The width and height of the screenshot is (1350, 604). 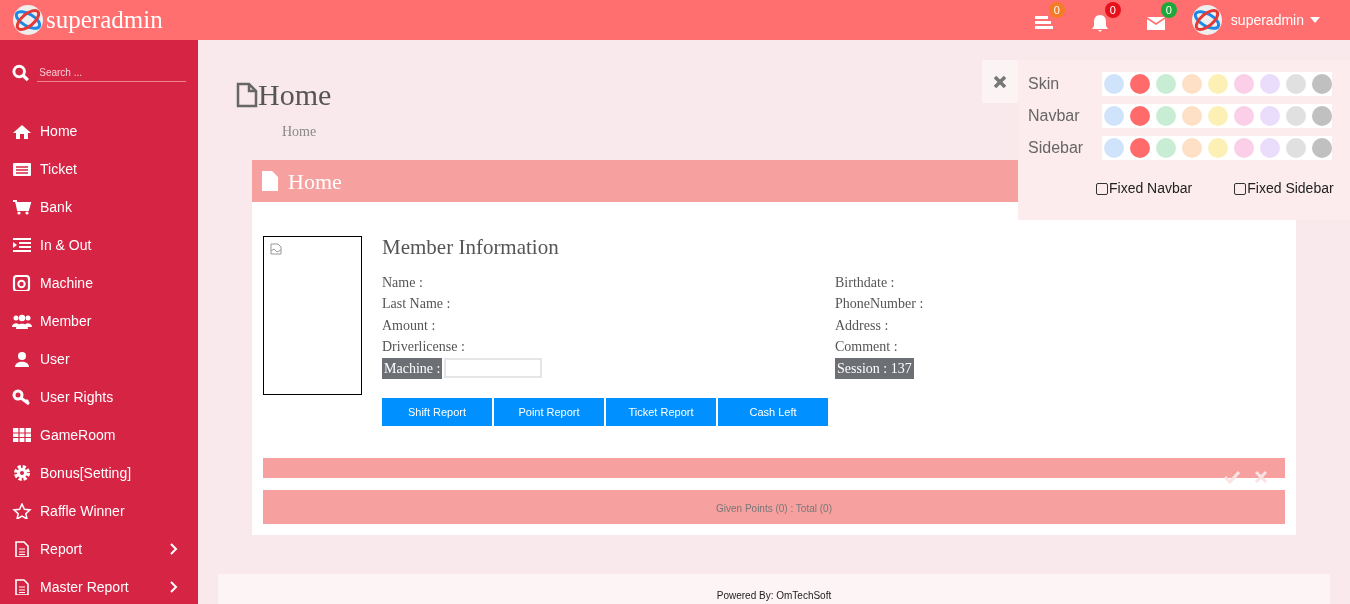 I want to click on key-icon, so click(x=22, y=397).